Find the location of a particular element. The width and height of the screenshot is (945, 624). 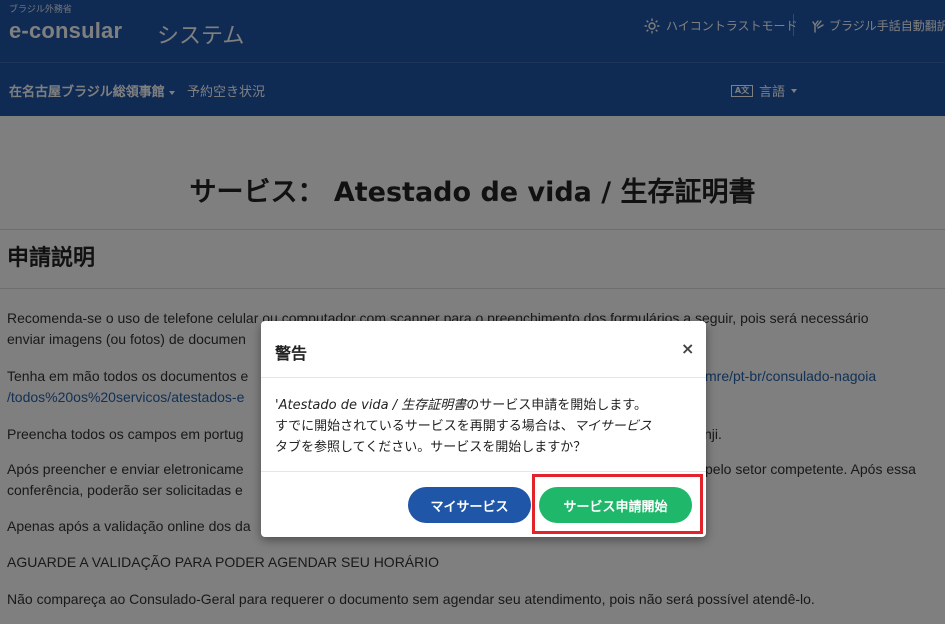

dialog-title: 警告 is located at coordinates (291, 353).